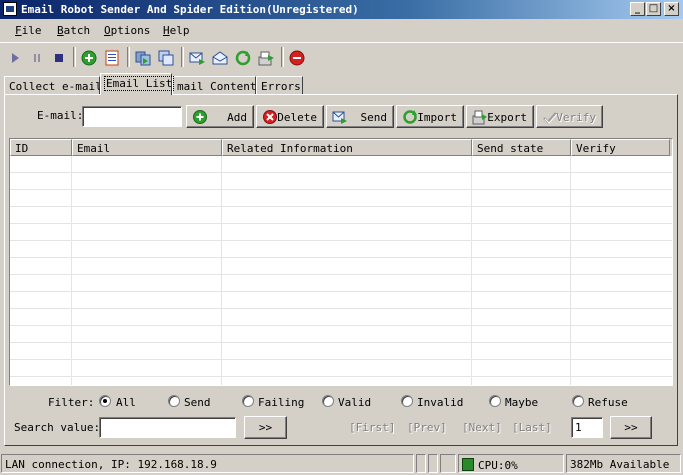  I want to click on pager-first-link: [First], so click(372, 427).